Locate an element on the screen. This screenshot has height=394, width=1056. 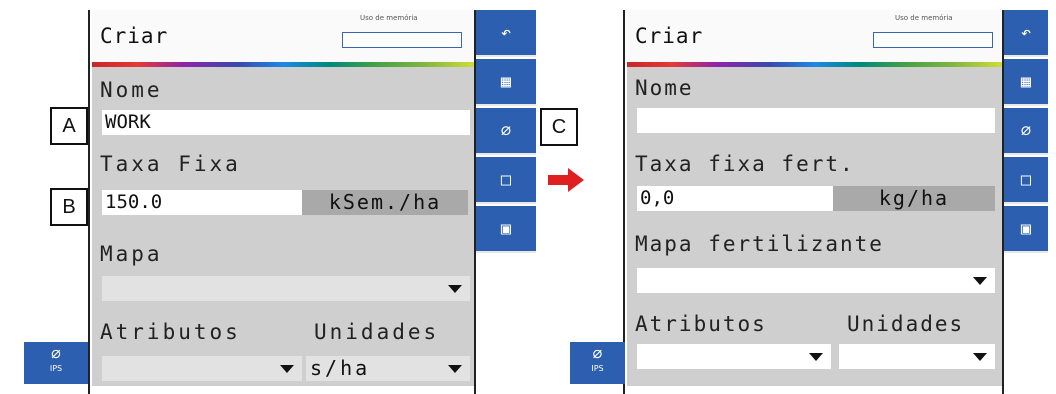
fixed-rate-unit: kSem./ha is located at coordinates (385, 202).